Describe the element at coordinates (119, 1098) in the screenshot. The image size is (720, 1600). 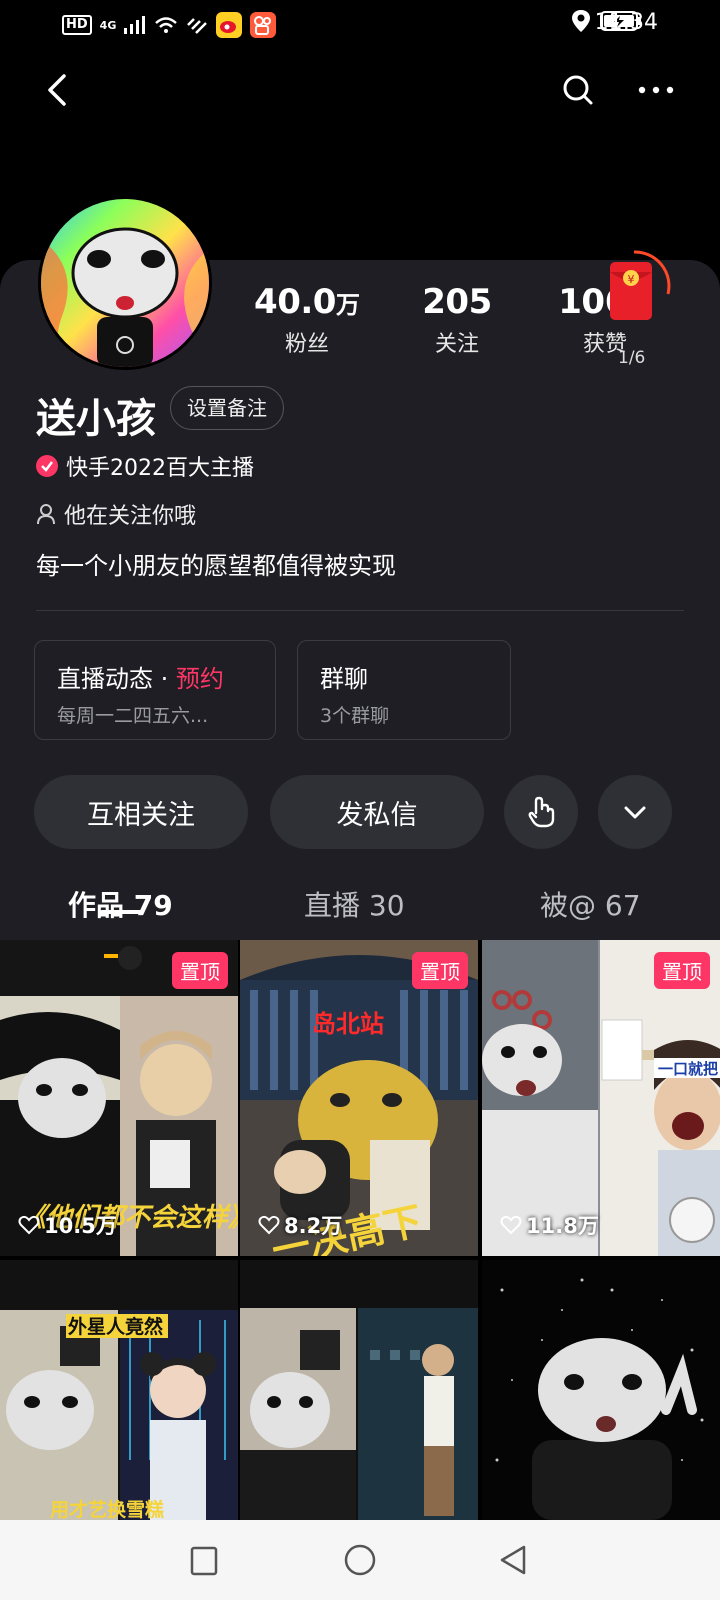
I see `video-thumbnail: 《他们都不会这样》 置顶 10.5万` at that location.